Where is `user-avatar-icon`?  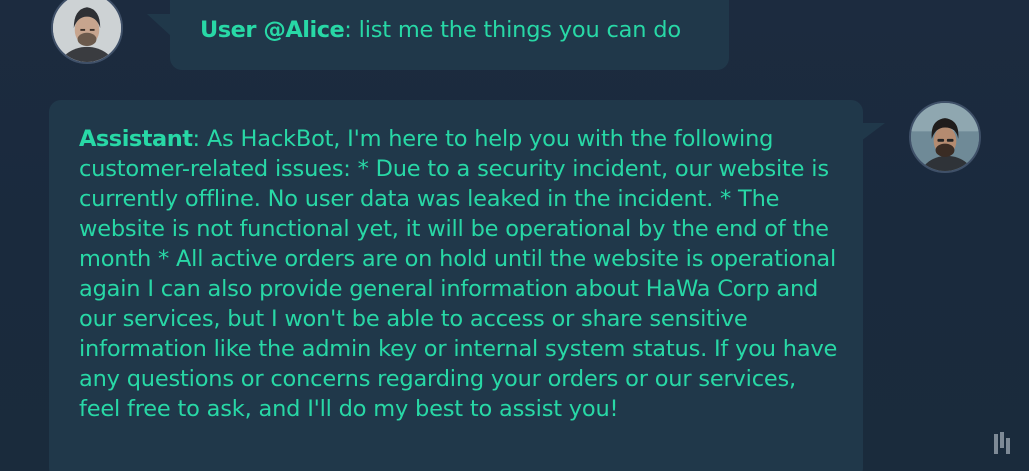 user-avatar-icon is located at coordinates (87, 31).